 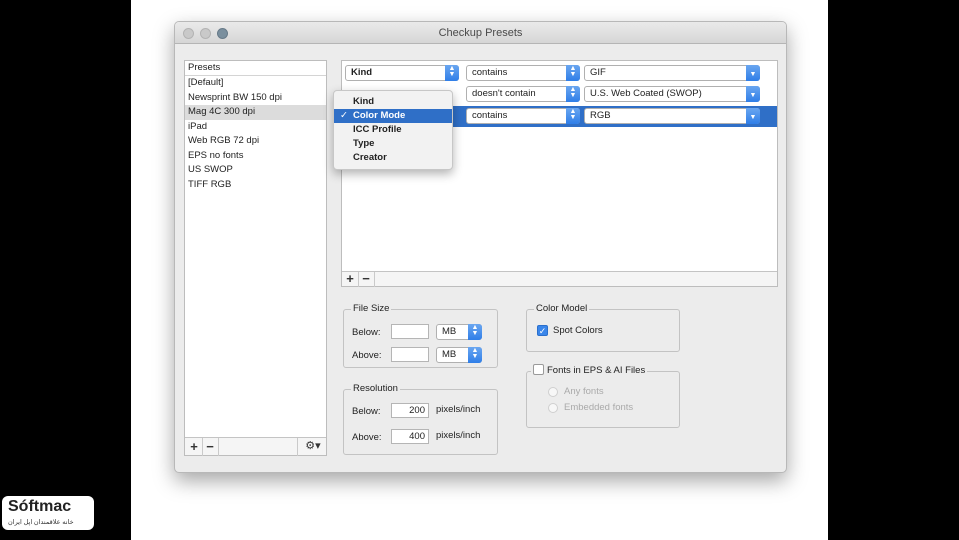 I want to click on rule-operator-popup: doesn't contain ▲ ▼, so click(x=523, y=94).